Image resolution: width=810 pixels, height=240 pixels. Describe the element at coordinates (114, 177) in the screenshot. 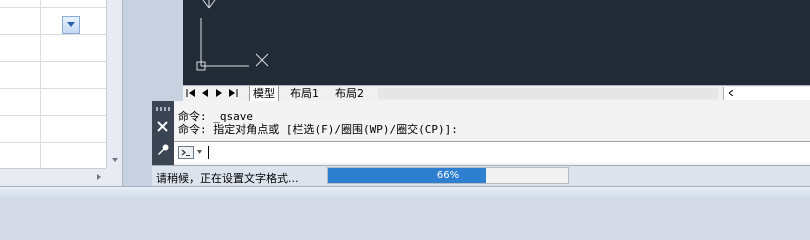

I see `scrollbar-corner` at that location.